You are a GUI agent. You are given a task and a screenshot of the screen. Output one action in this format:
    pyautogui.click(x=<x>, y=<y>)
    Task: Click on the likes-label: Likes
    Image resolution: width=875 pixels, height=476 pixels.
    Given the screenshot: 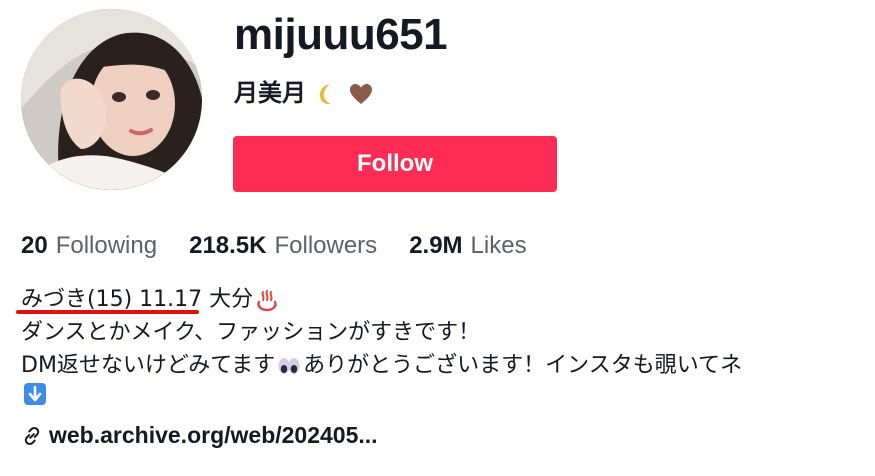 What is the action you would take?
    pyautogui.click(x=498, y=245)
    